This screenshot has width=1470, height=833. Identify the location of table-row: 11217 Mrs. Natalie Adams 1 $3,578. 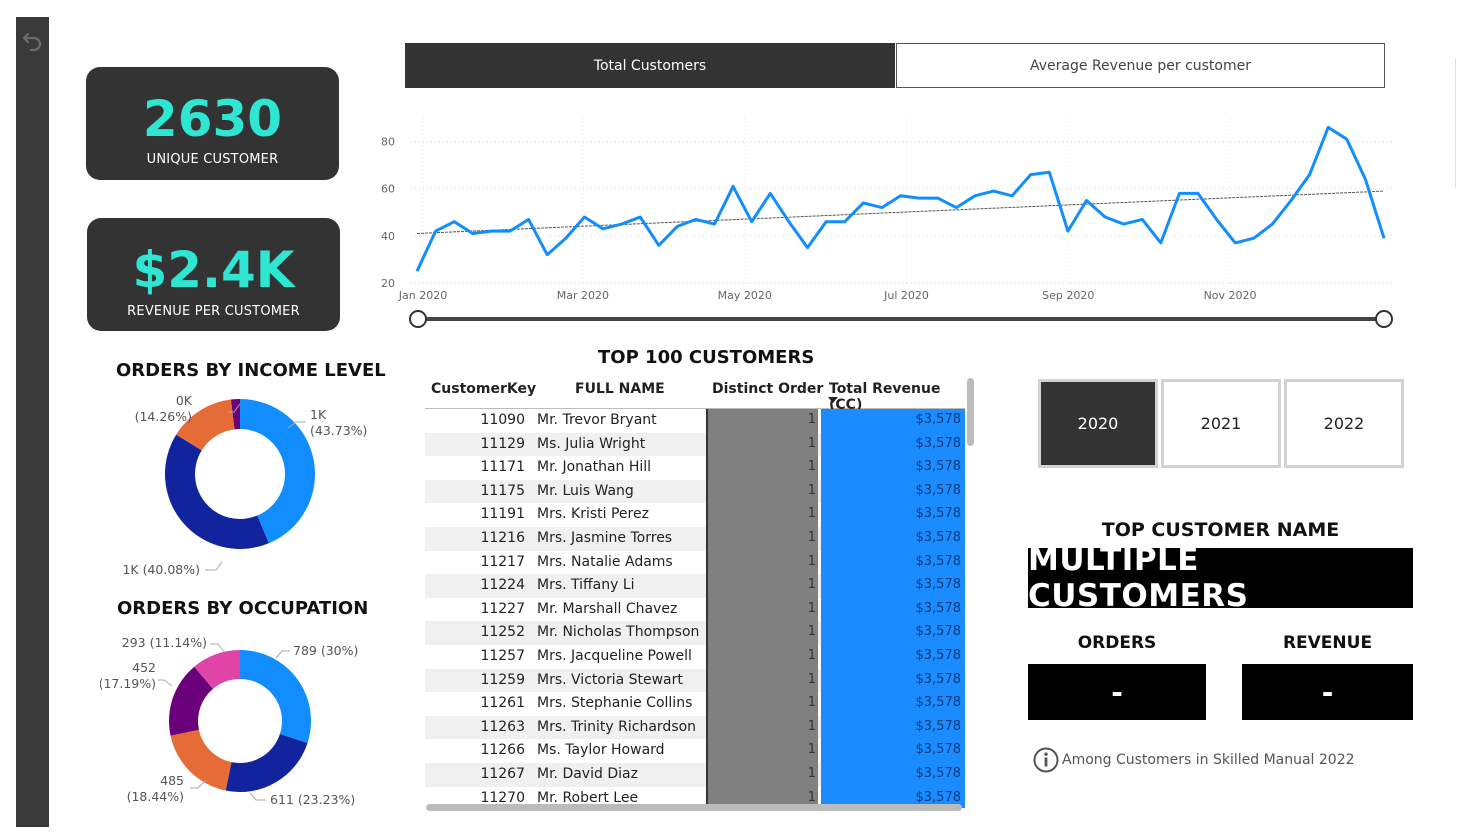
(695, 562).